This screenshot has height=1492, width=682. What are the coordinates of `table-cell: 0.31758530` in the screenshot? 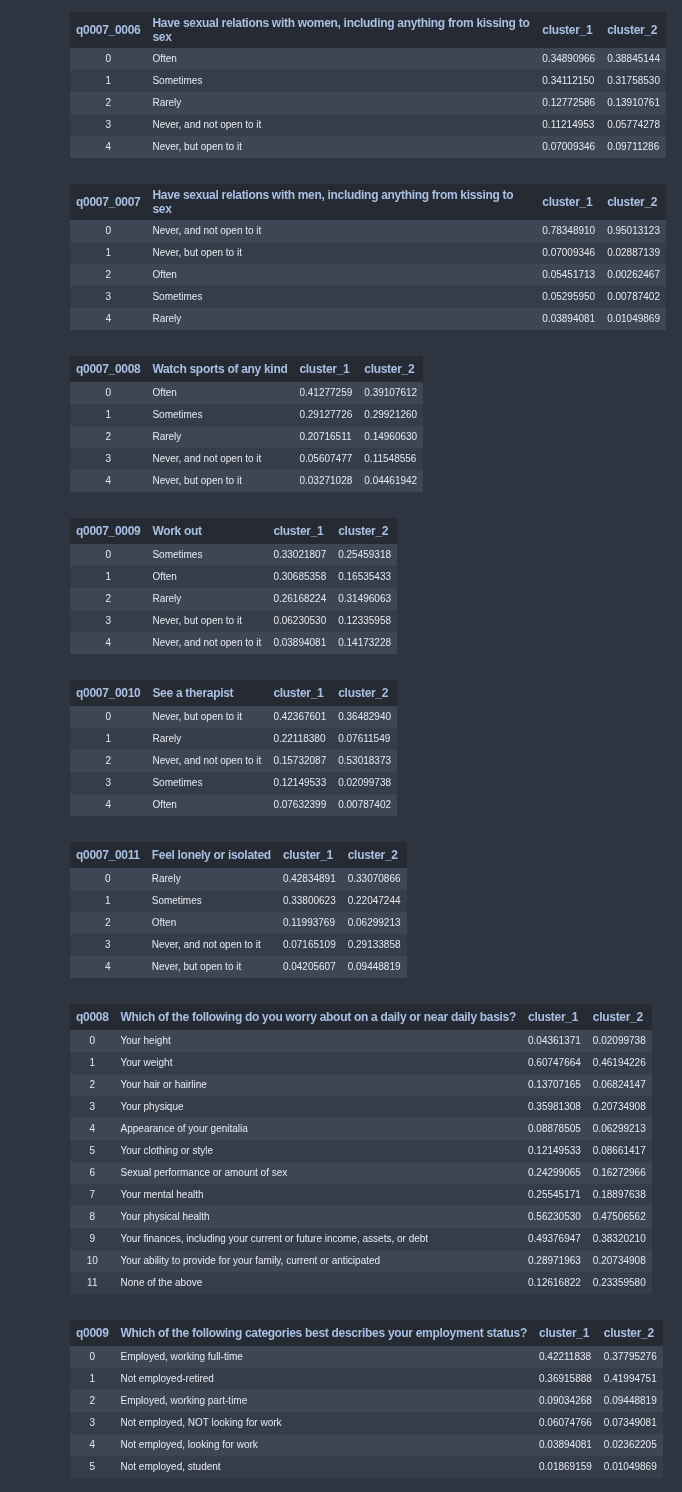 It's located at (633, 81).